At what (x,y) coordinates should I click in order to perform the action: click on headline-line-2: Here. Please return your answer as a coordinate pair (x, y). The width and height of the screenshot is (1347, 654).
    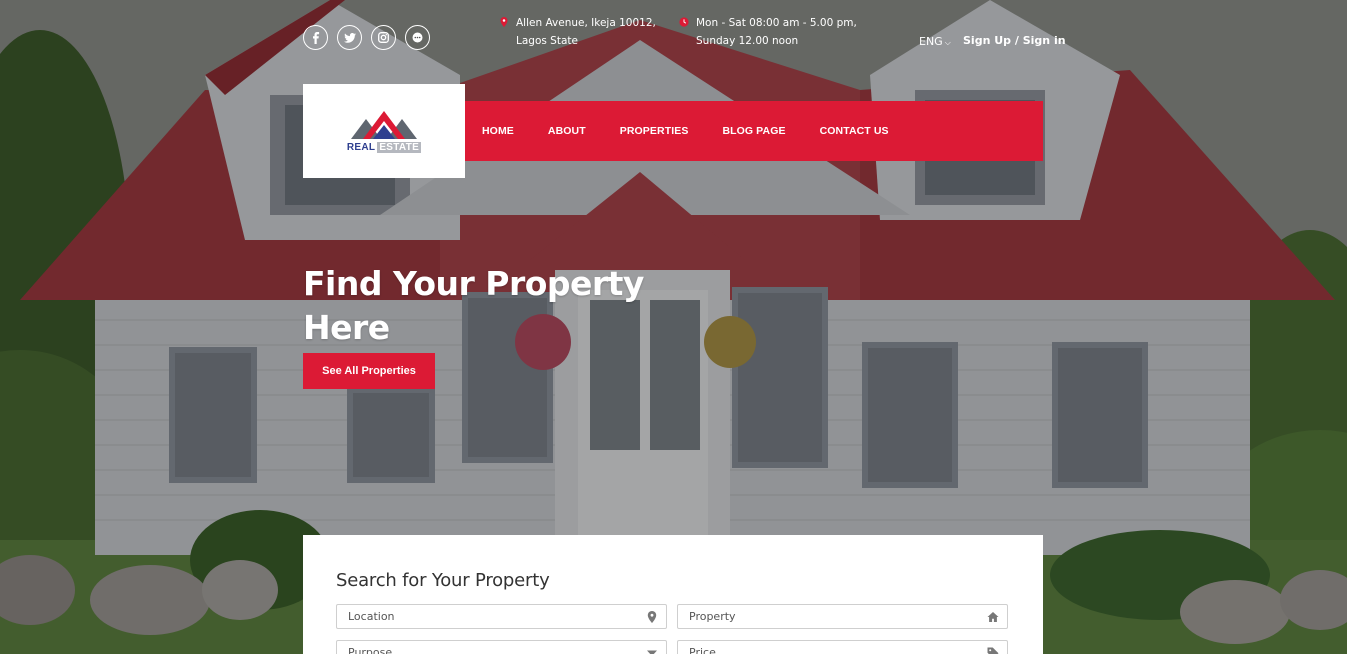
    Looking at the image, I should click on (346, 327).